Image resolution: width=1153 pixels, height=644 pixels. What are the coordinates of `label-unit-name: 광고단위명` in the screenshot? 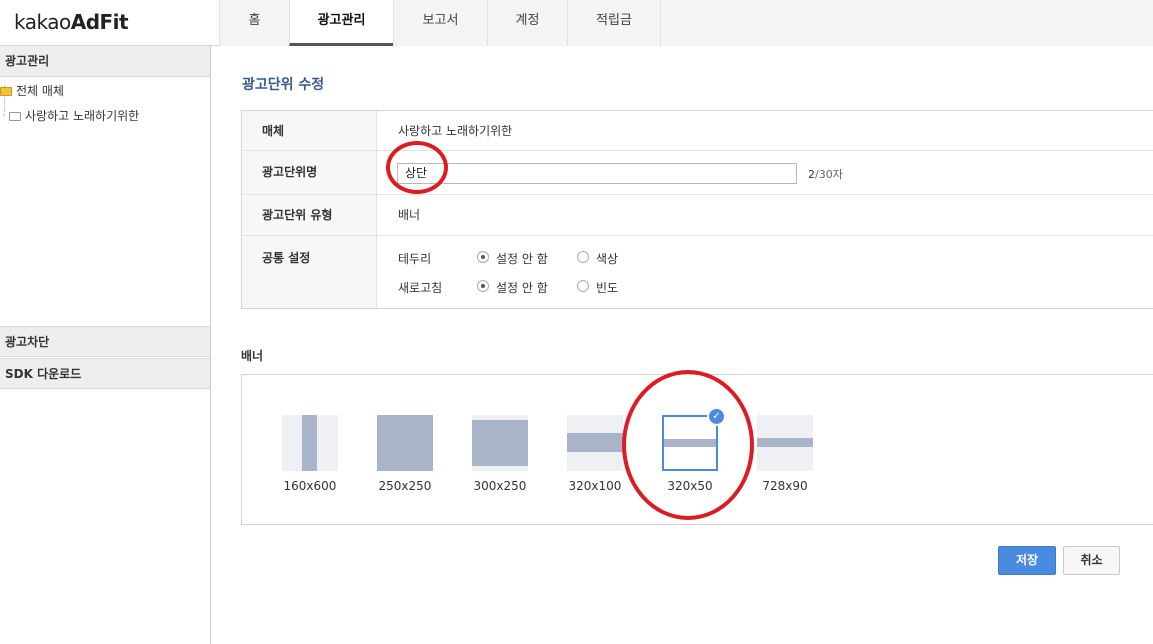 It's located at (309, 172).